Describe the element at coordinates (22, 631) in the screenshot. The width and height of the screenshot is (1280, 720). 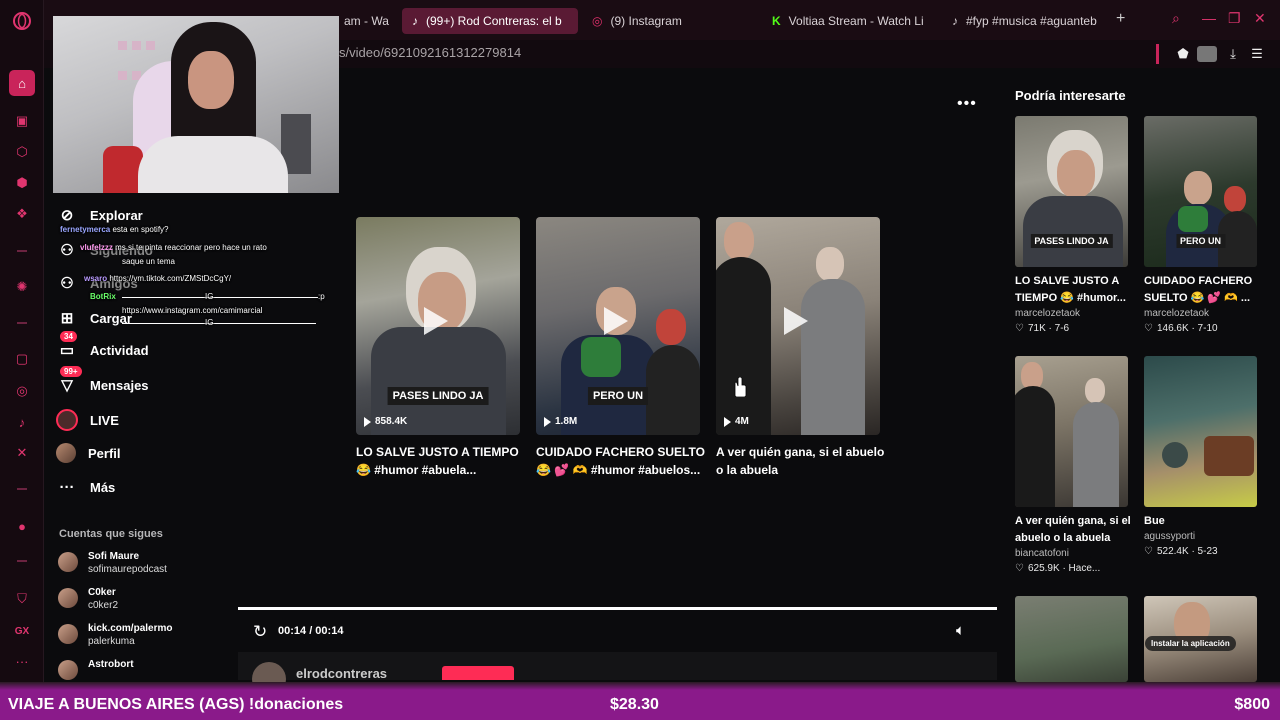
I see `gx-icon: GX` at that location.